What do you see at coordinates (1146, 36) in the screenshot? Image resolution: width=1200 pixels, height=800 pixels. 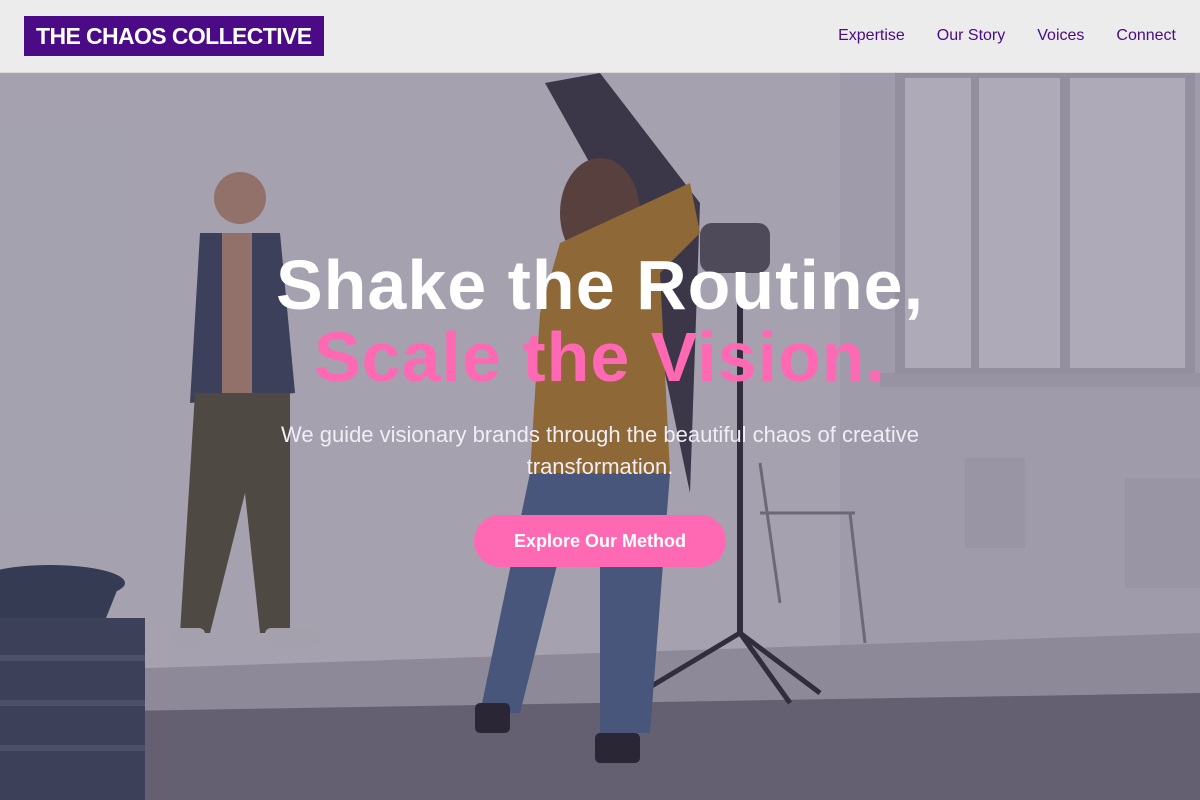 I see `nav-link-connect: Connect` at bounding box center [1146, 36].